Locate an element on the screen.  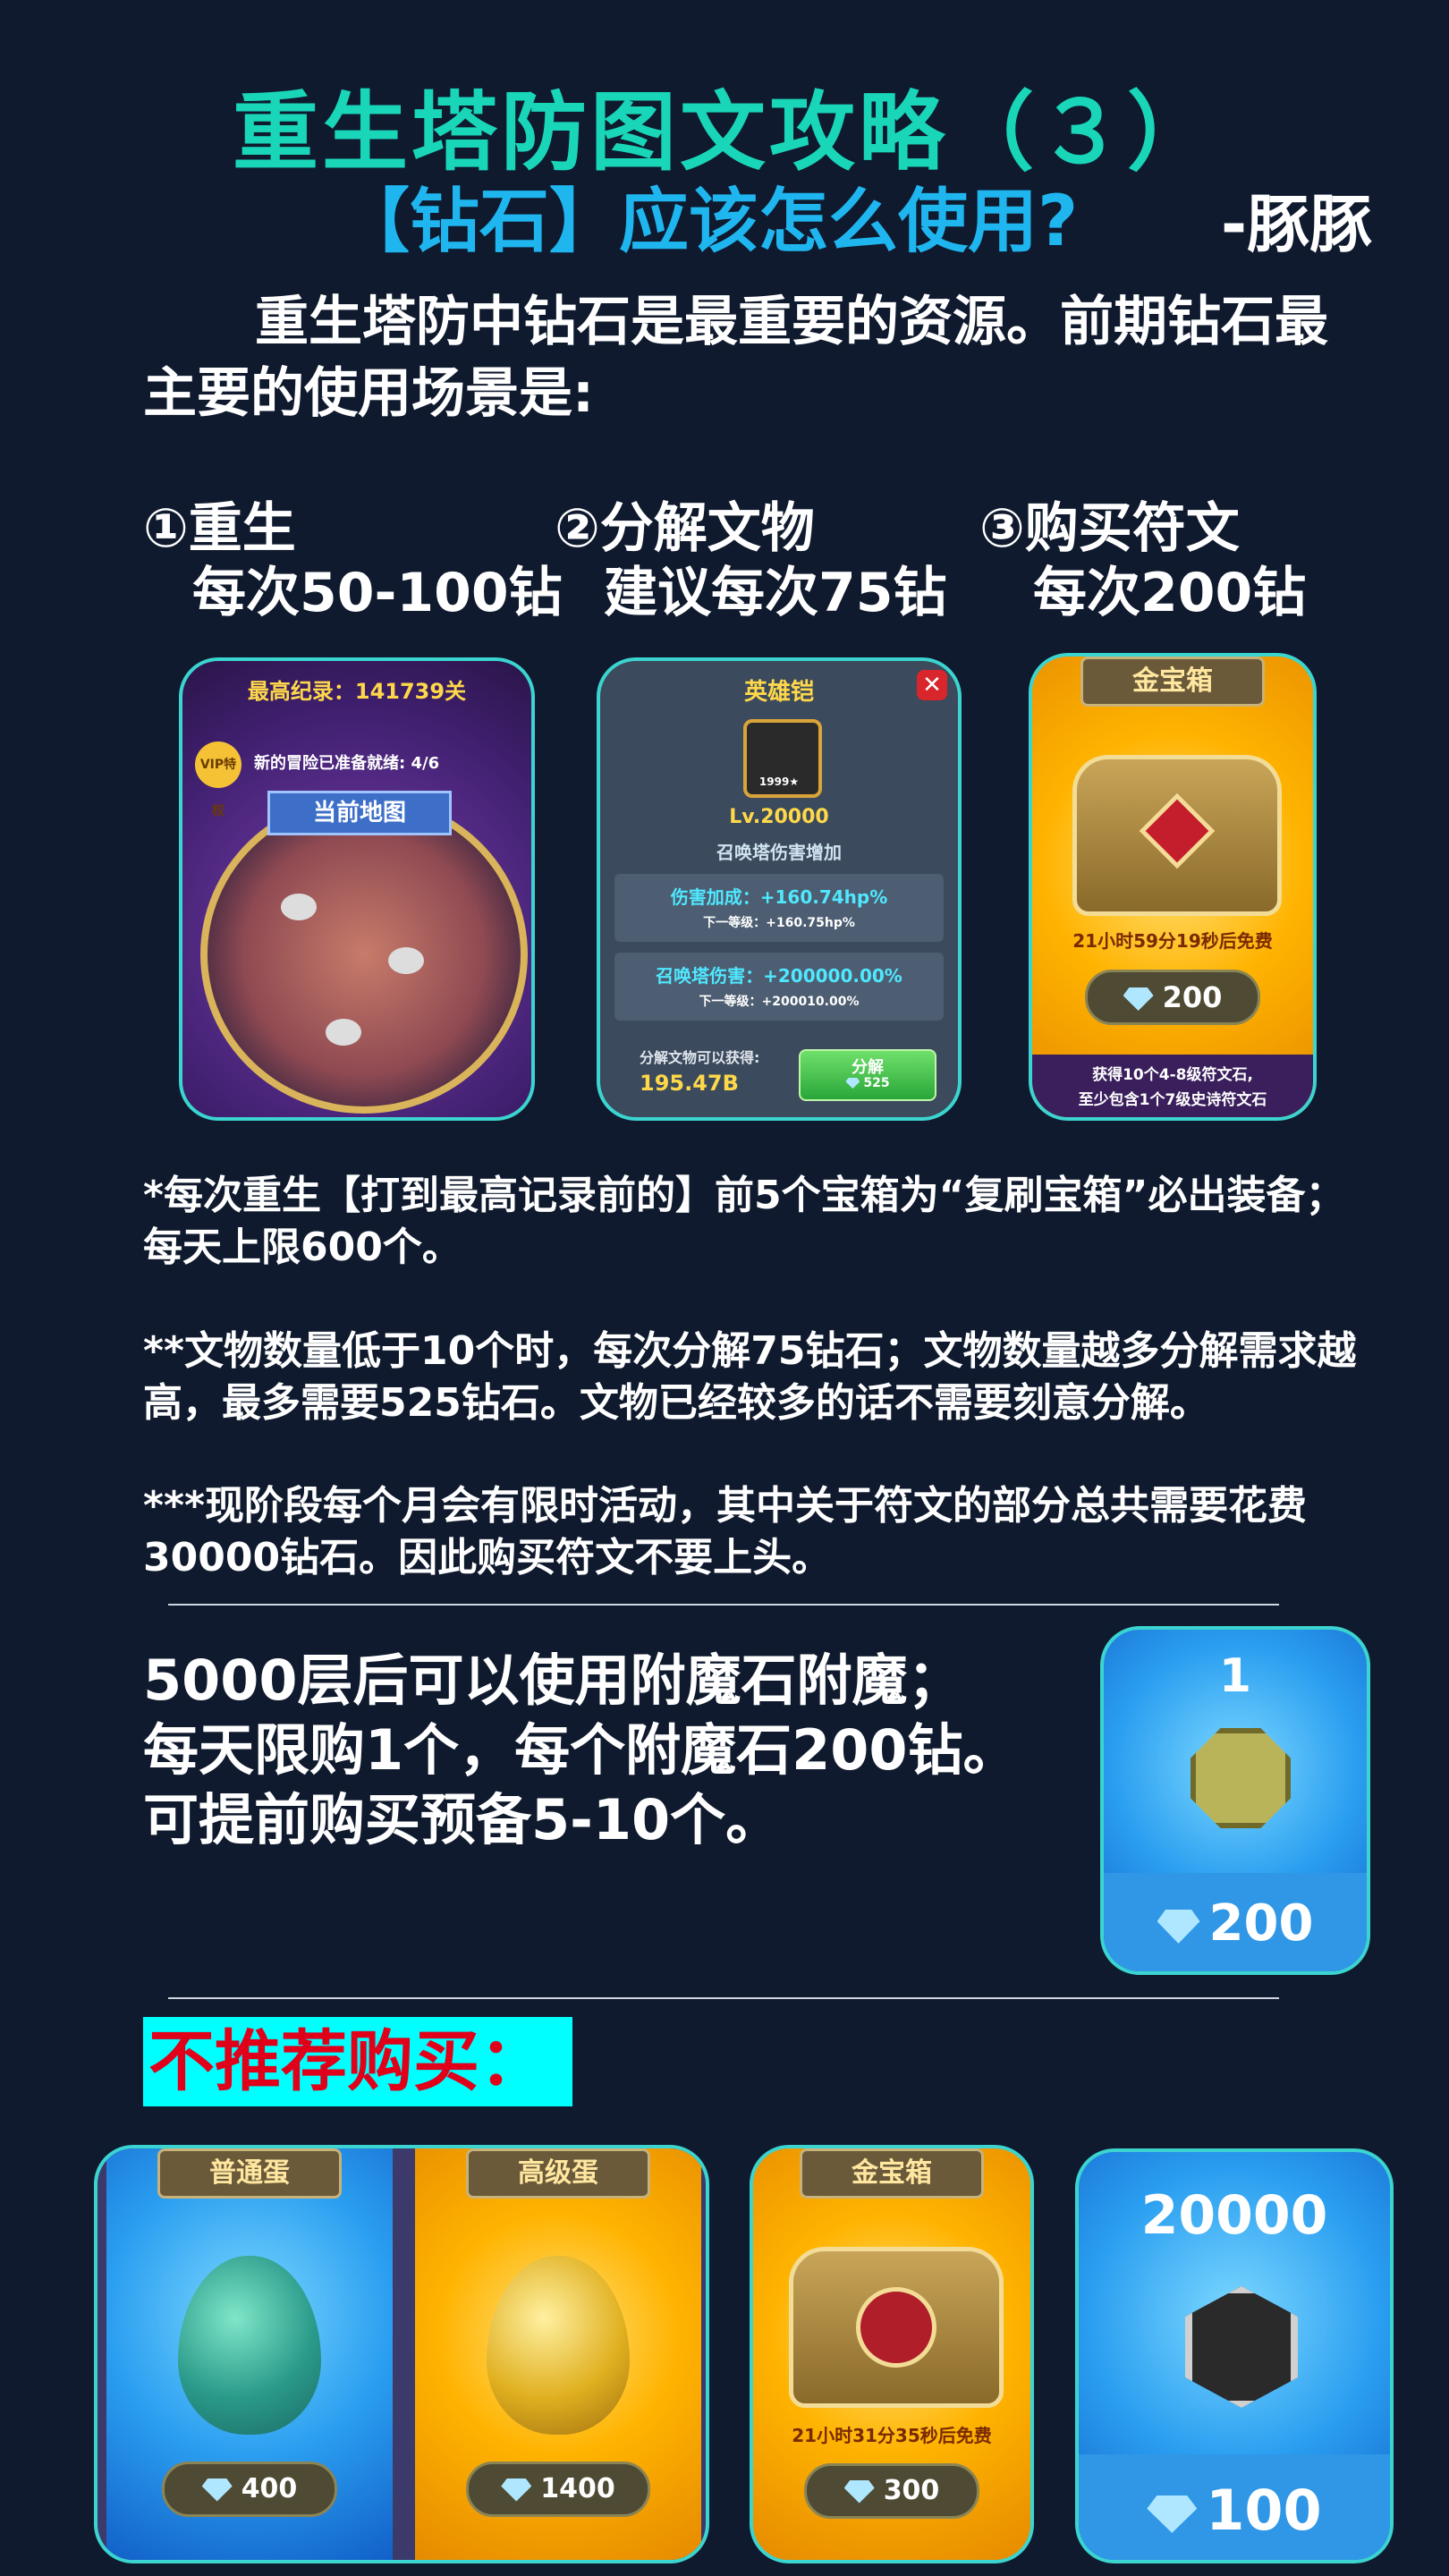
author-name: -豚豚 is located at coordinates (1297, 224).